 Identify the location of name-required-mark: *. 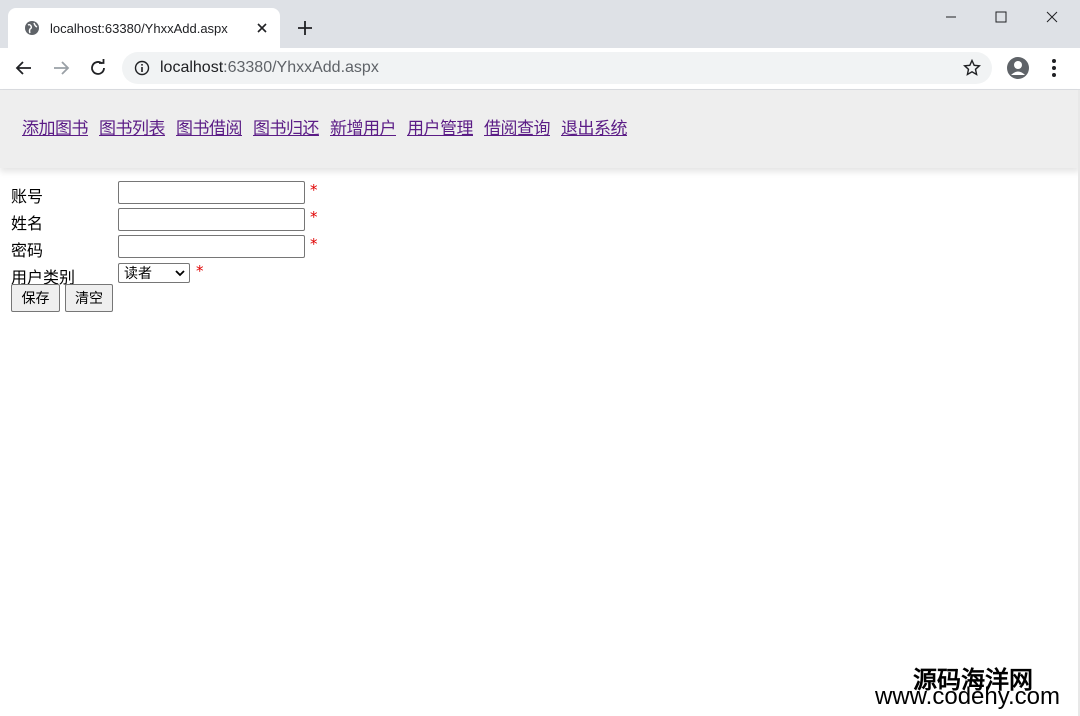
(314, 217).